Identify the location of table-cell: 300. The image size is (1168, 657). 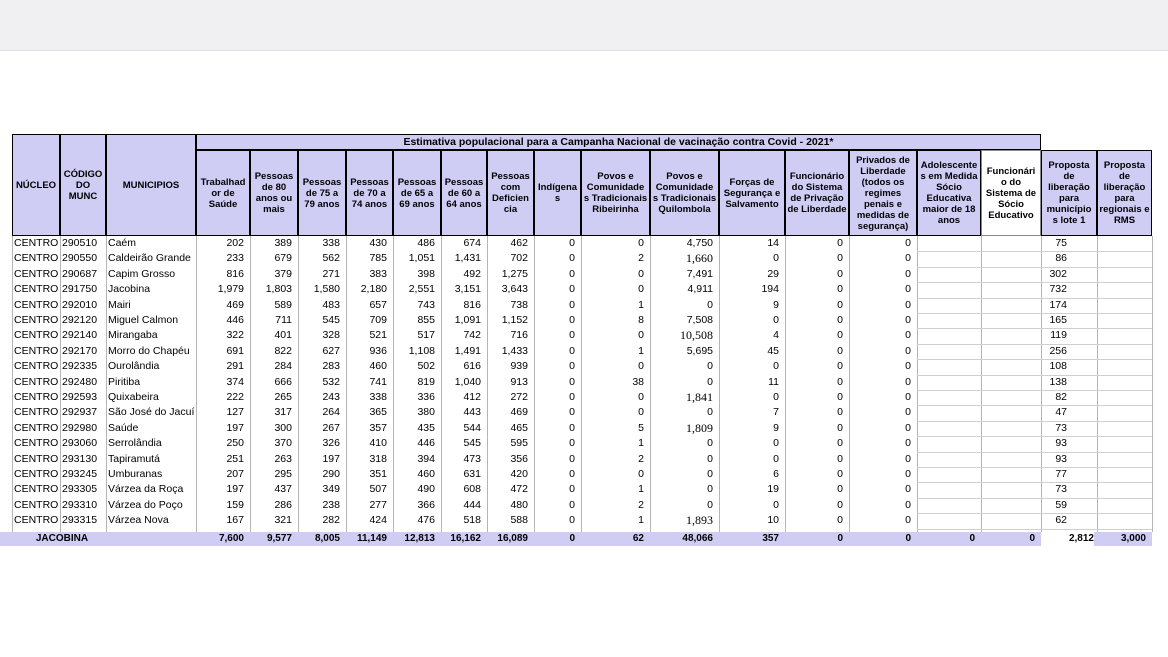
(283, 427).